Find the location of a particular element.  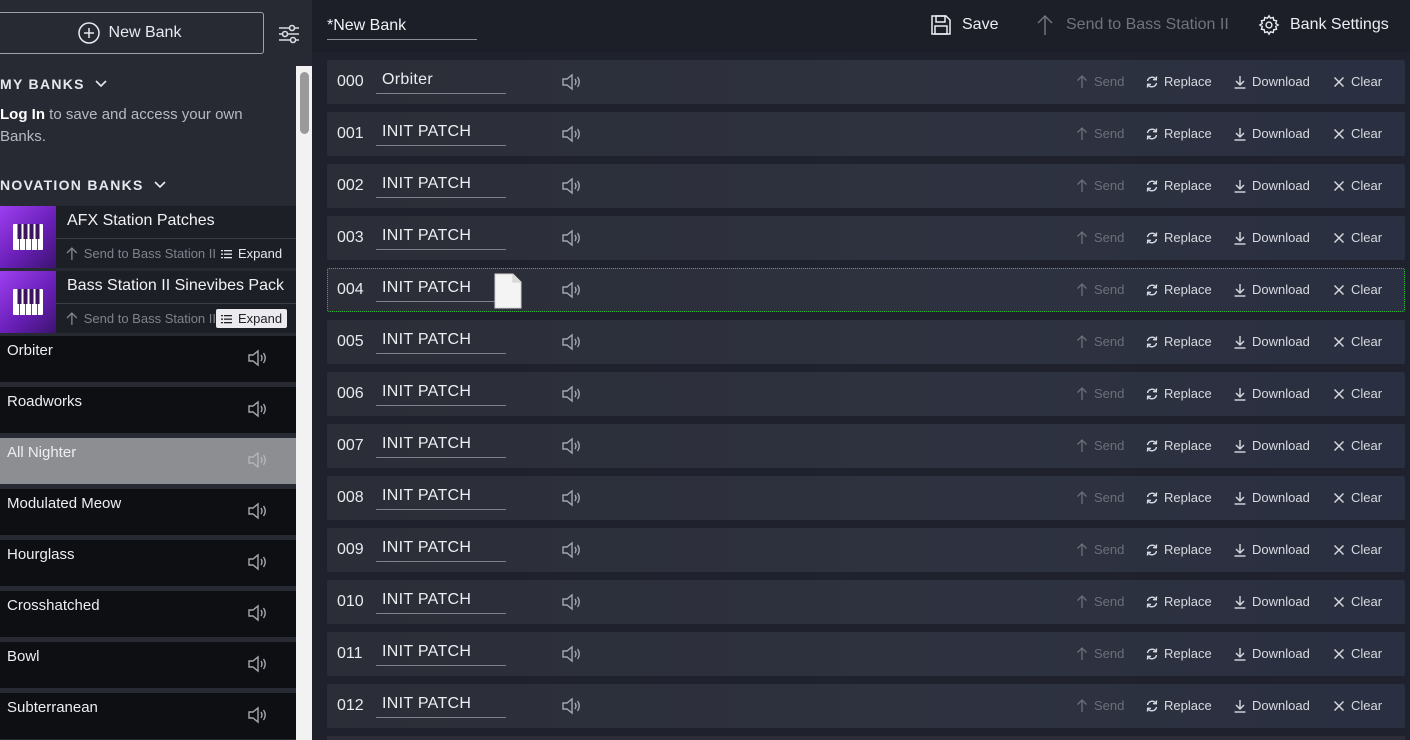

my-banks-header: MY BANKS is located at coordinates (53, 84).